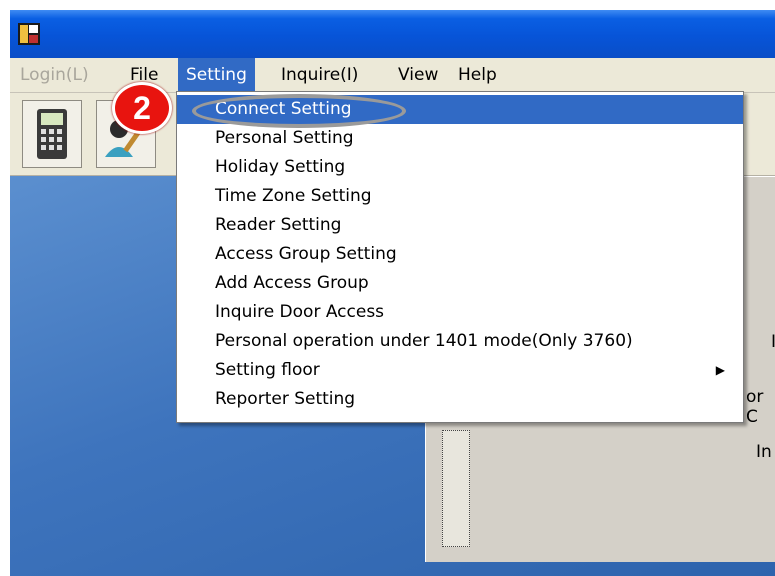 The image size is (775, 576). What do you see at coordinates (285, 399) in the screenshot?
I see `menu-item-label: Reporter Setting` at bounding box center [285, 399].